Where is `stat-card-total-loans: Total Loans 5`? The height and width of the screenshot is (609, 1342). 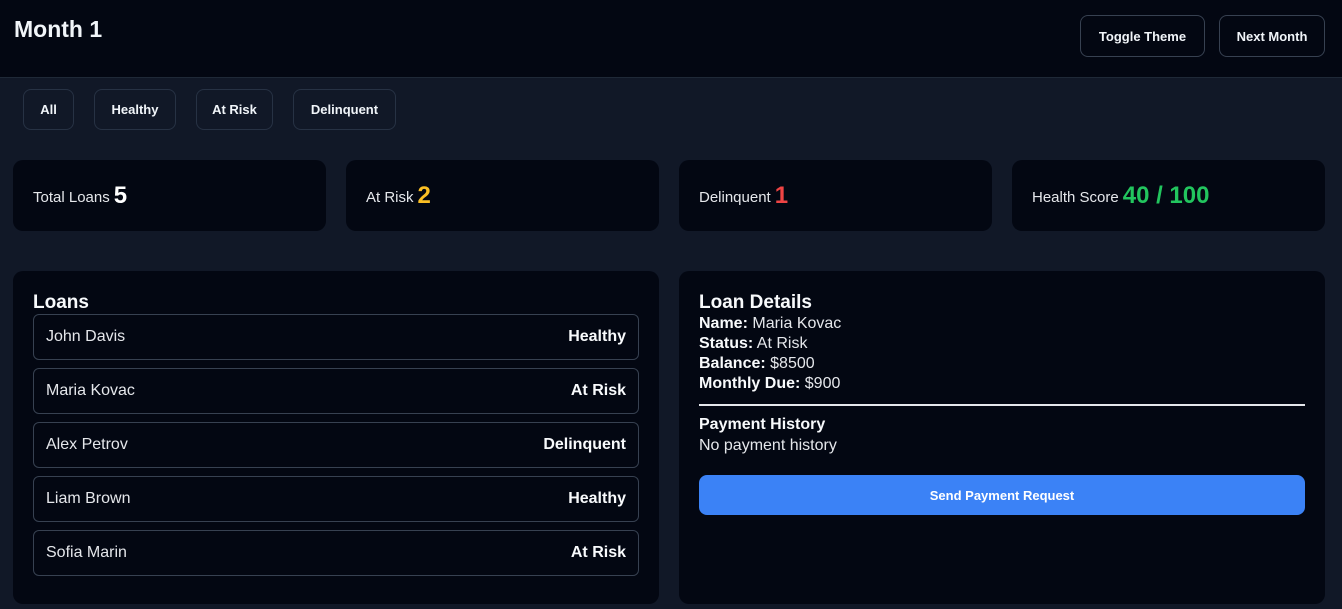 stat-card-total-loans: Total Loans 5 is located at coordinates (169, 195).